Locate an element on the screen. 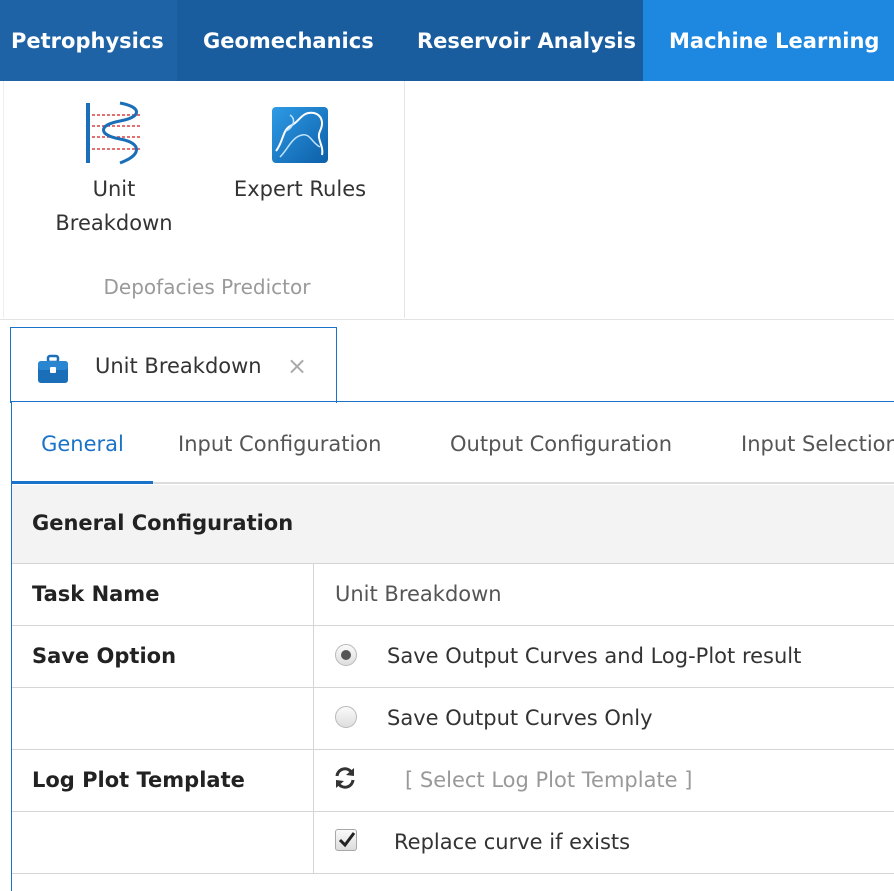 The image size is (894, 891). expert-rules-icon is located at coordinates (300, 135).